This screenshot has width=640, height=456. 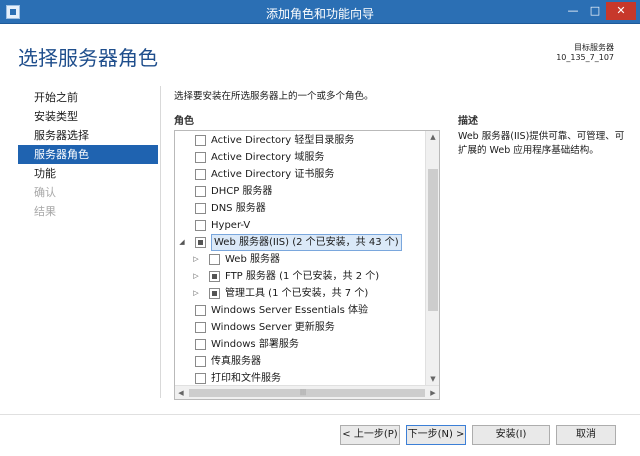 What do you see at coordinates (300, 377) in the screenshot?
I see `role-item: 打印和文件服务` at bounding box center [300, 377].